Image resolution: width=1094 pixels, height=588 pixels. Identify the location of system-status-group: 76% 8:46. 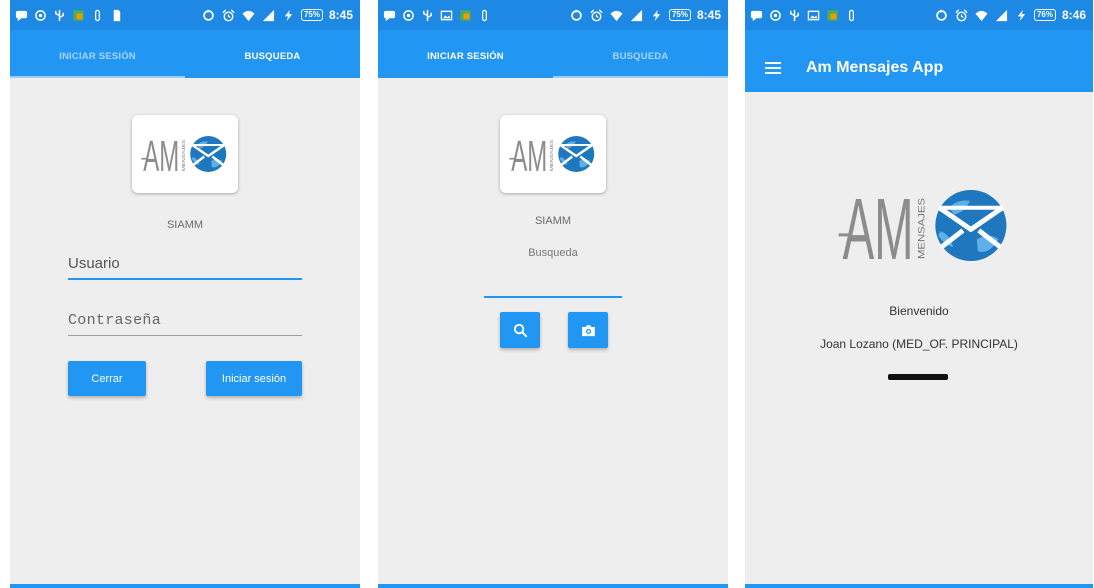
(1010, 15).